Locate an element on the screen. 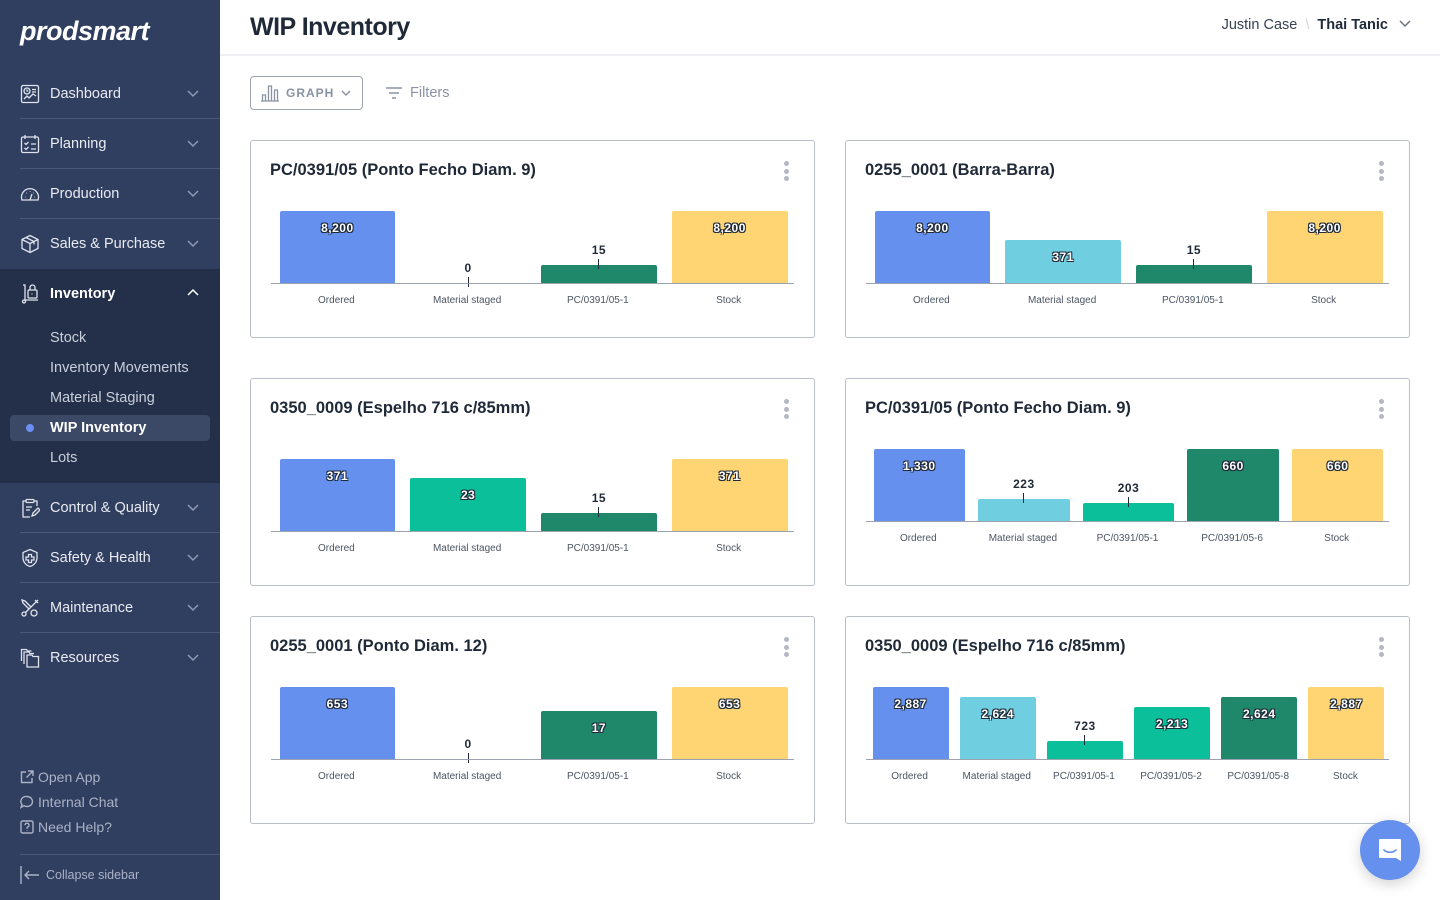 Image resolution: width=1440 pixels, height=900 pixels. bar-ordered: 653 is located at coordinates (337, 723).